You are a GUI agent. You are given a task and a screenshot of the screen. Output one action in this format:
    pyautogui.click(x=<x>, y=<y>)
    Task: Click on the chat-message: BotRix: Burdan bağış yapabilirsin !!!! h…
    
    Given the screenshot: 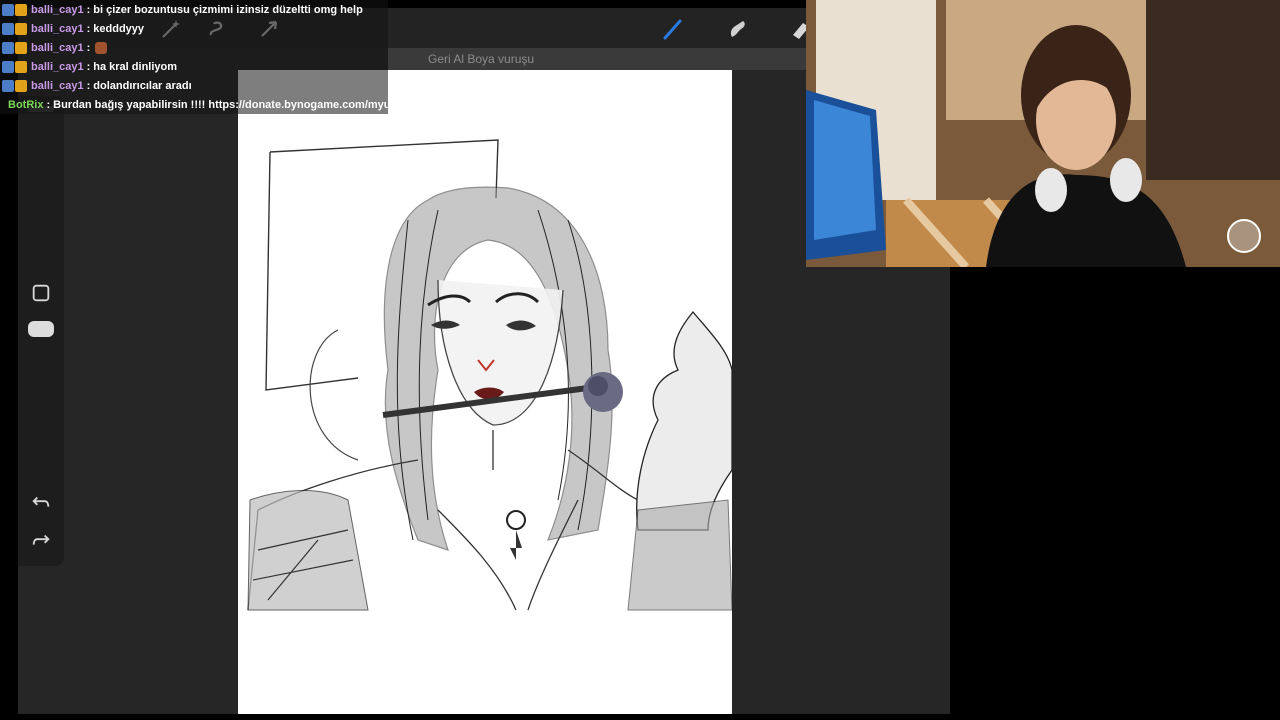 What is the action you would take?
    pyautogui.click(x=207, y=104)
    